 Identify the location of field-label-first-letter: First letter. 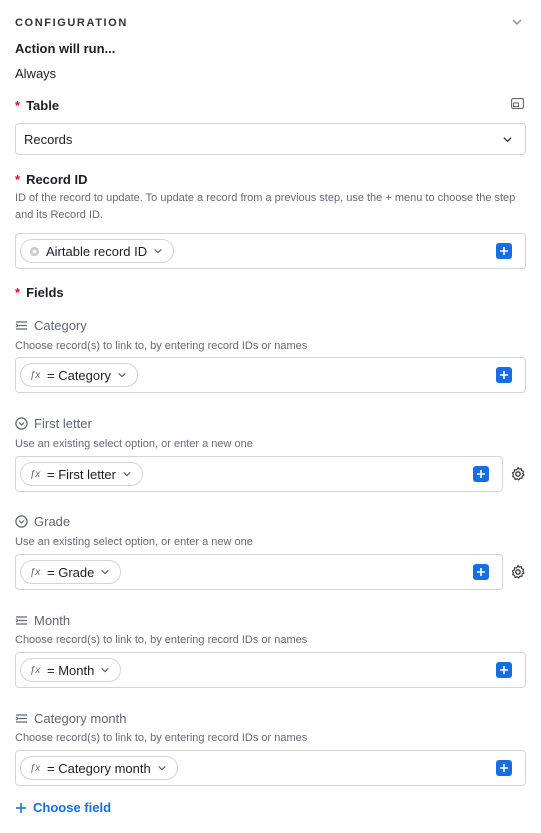
(53, 423).